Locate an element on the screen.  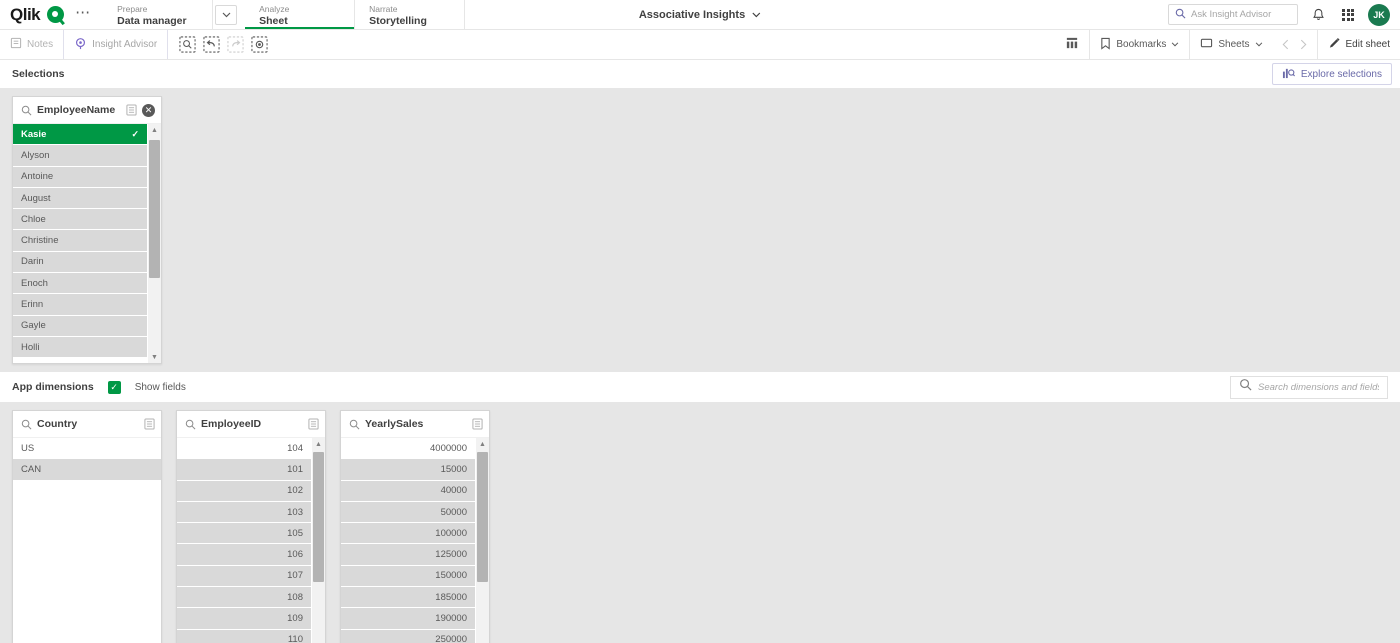
listbox-row: 125000 is located at coordinates (408, 555).